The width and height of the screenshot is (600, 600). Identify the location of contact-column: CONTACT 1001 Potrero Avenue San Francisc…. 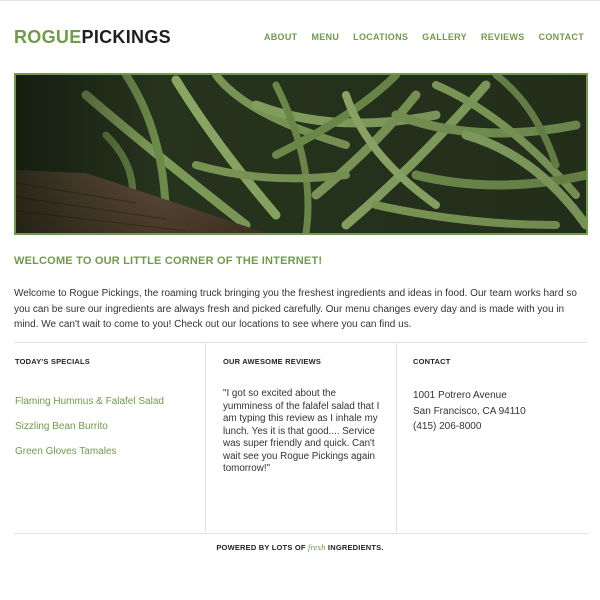
(492, 438).